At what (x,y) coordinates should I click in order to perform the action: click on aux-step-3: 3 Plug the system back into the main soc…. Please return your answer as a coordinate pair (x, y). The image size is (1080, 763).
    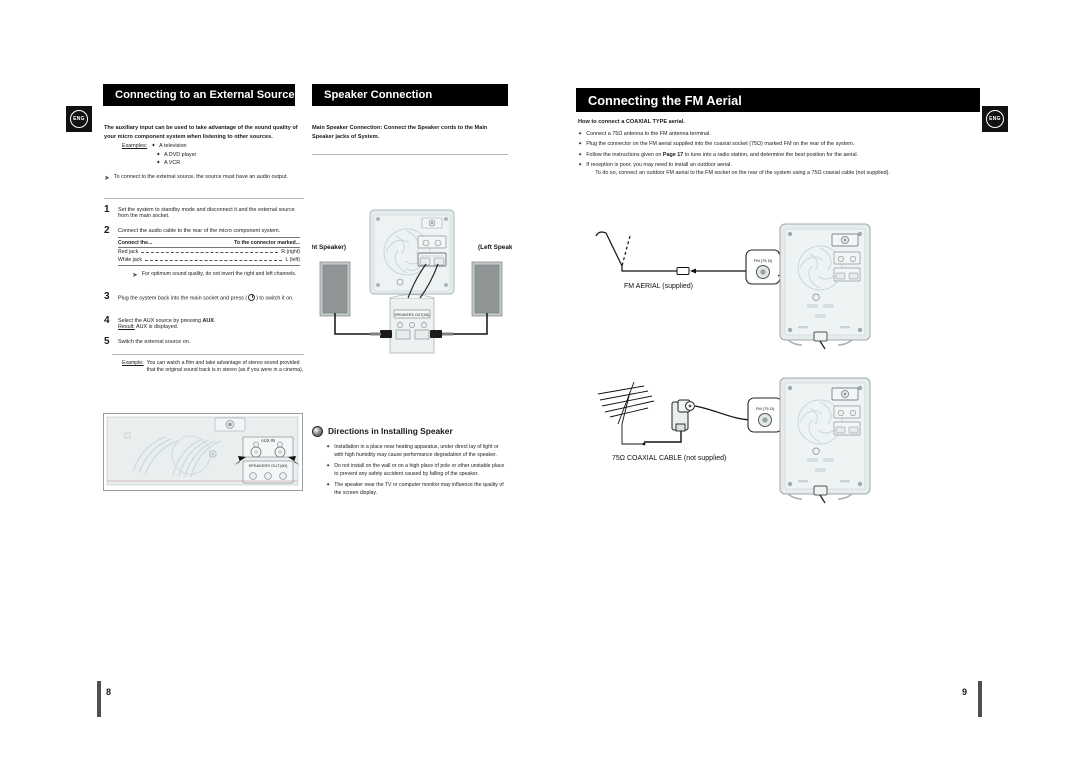
    Looking at the image, I should click on (202, 297).